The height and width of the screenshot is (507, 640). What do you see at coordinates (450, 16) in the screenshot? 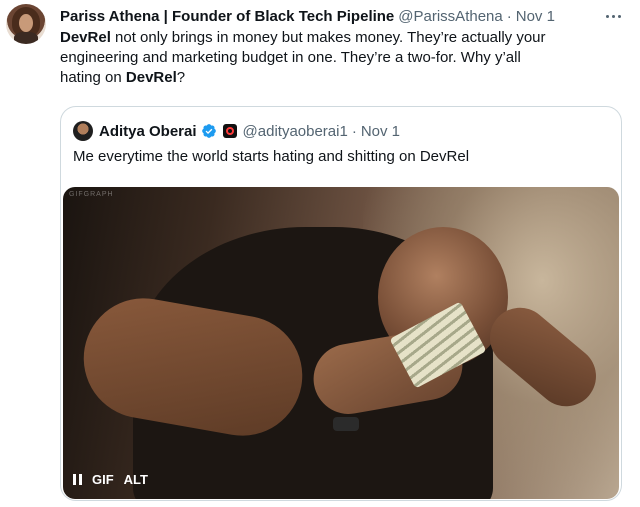
I see `author-handle: @ParissAthena` at bounding box center [450, 16].